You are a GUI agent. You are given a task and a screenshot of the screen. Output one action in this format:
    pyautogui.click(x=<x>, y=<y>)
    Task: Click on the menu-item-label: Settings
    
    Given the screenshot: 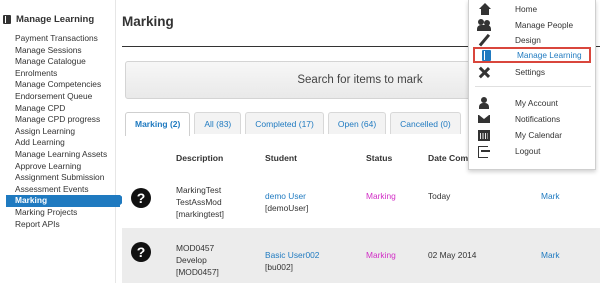 What is the action you would take?
    pyautogui.click(x=530, y=71)
    